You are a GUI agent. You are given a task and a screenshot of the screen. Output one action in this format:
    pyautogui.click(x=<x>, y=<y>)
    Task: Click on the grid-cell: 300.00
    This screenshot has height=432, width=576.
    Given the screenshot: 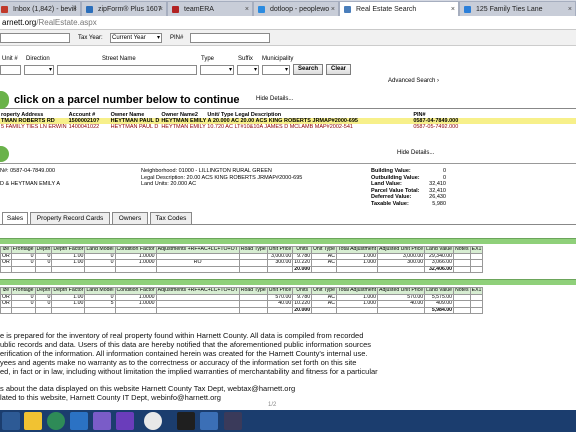 What is the action you would take?
    pyautogui.click(x=280, y=263)
    